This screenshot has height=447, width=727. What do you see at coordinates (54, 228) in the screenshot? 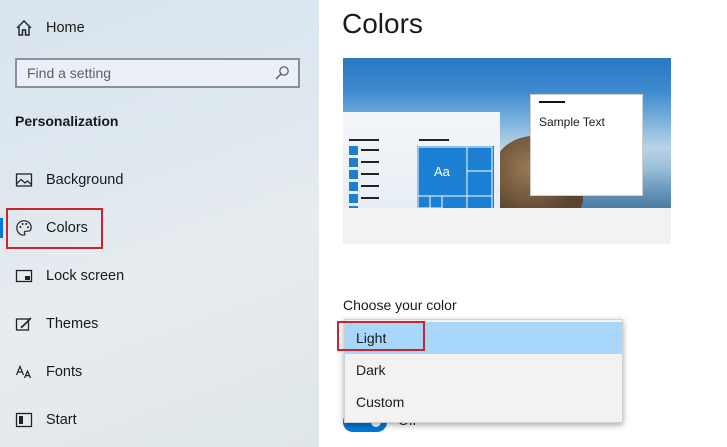
I see `colors-highlight-box` at bounding box center [54, 228].